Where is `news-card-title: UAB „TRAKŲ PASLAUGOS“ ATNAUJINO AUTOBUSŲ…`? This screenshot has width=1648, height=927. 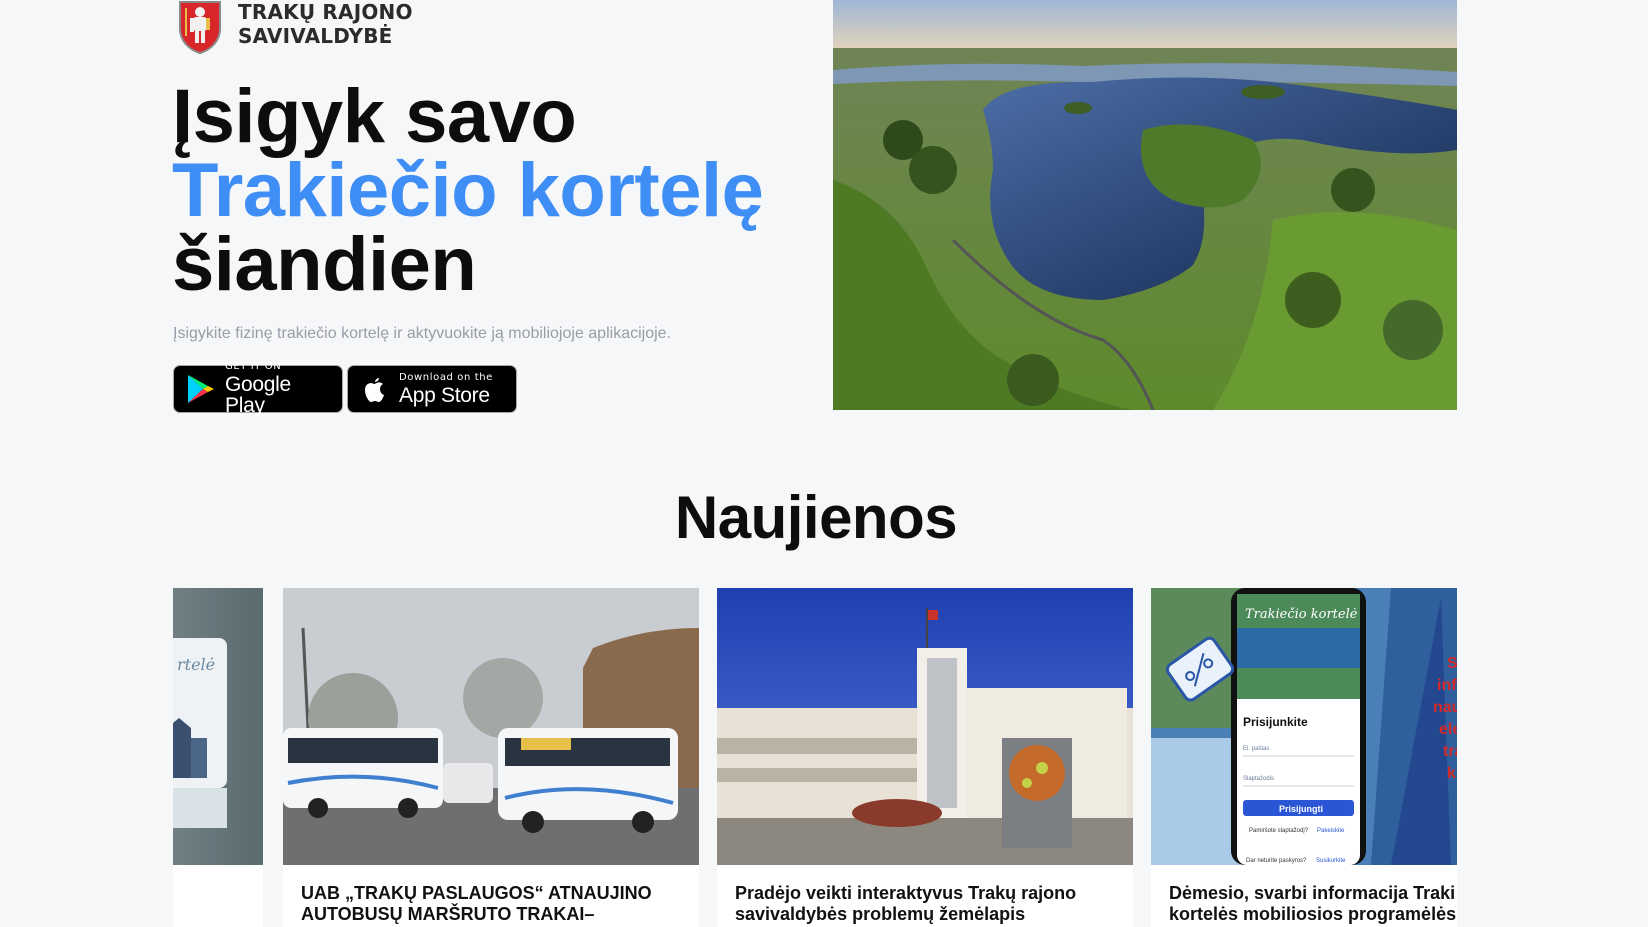 news-card-title: UAB „TRAKŲ PASLAUGOS“ ATNAUJINO AUTOBUSŲ… is located at coordinates (476, 903).